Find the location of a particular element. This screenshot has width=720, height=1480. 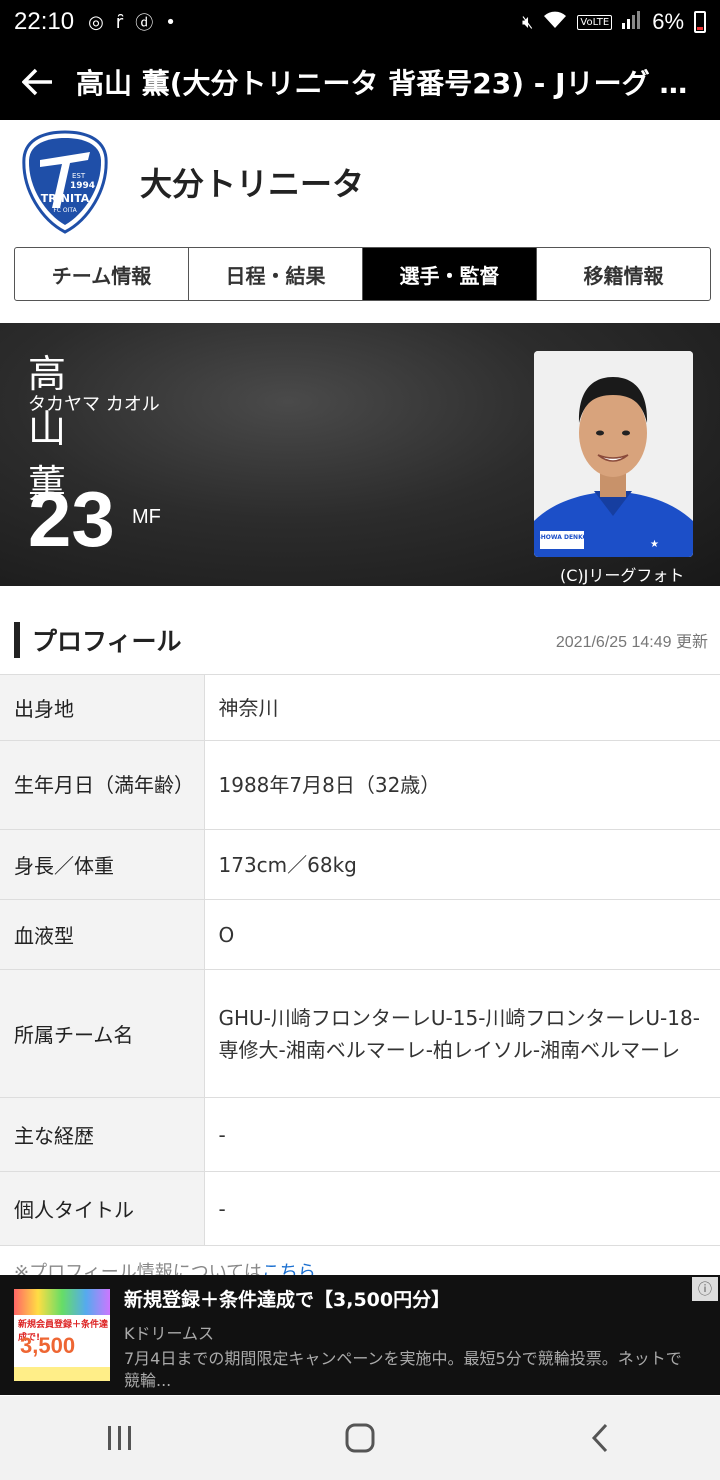

home-icon is located at coordinates (360, 1438).